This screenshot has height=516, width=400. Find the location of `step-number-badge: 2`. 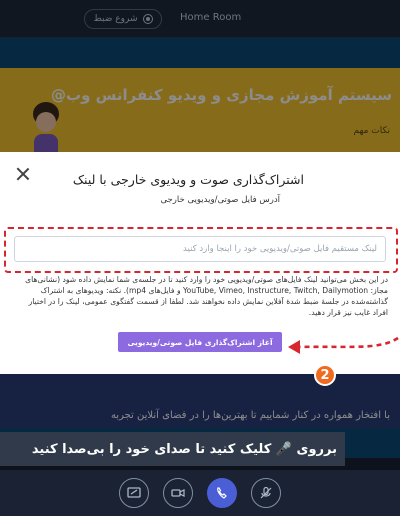

step-number-badge: 2 is located at coordinates (325, 375).